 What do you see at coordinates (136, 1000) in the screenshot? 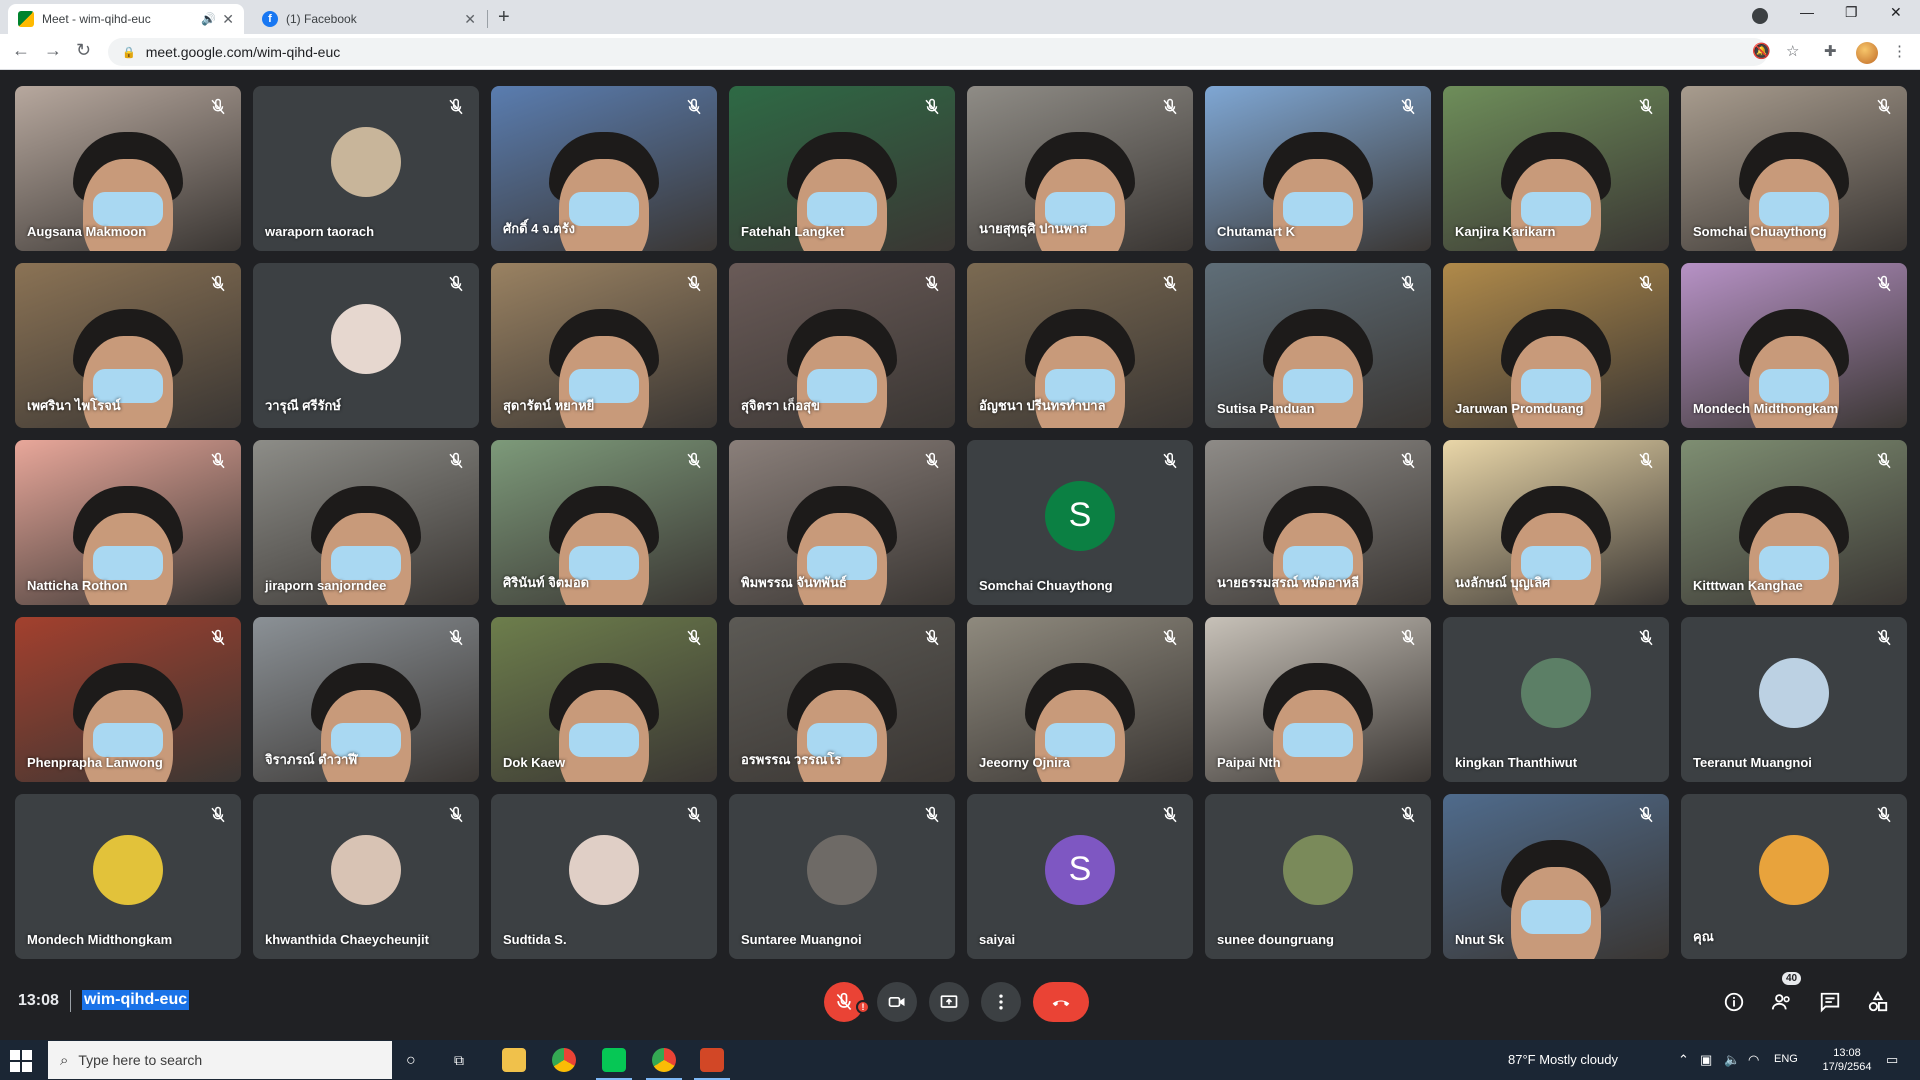
I see `meeting-code: wim-qihd-euc` at bounding box center [136, 1000].